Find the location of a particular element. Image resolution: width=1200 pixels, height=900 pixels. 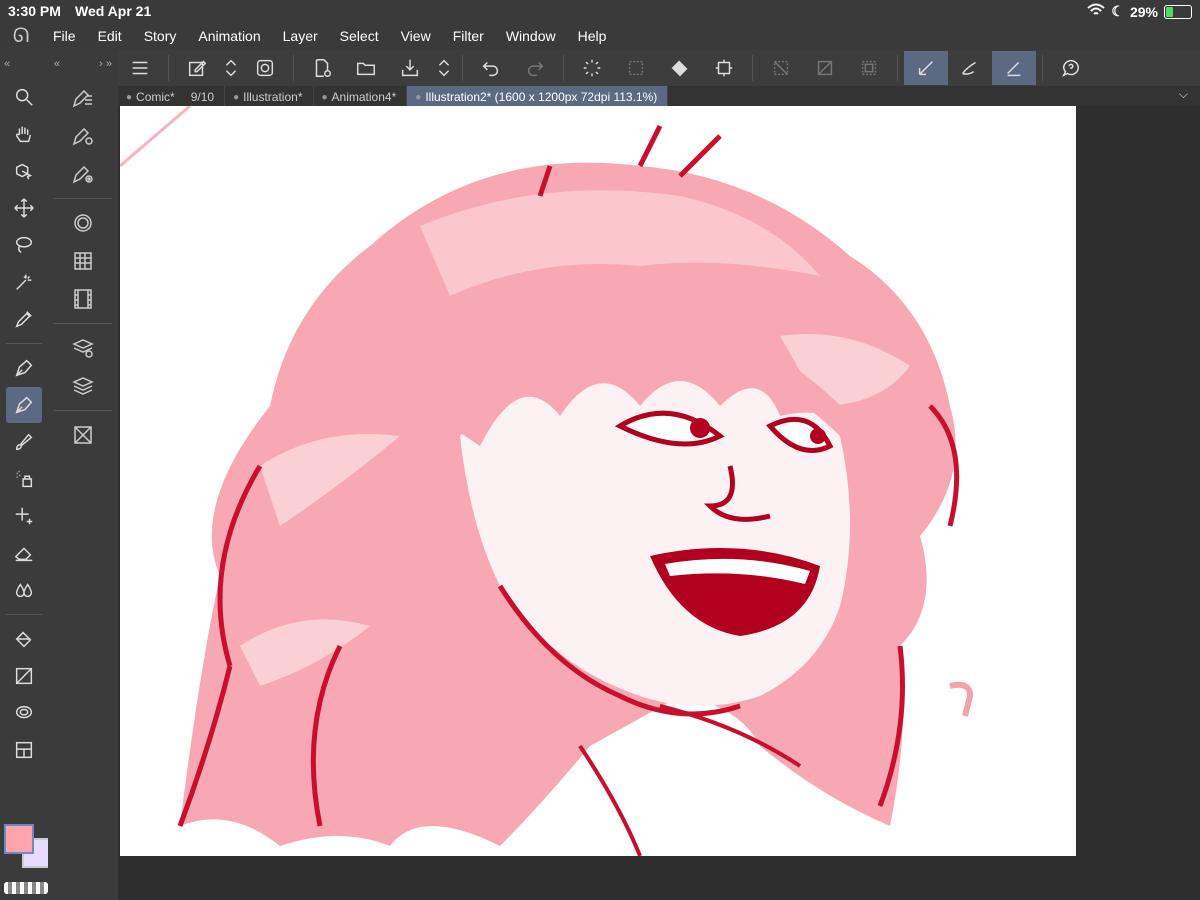

pencil-nib-icon is located at coordinates (24, 405).